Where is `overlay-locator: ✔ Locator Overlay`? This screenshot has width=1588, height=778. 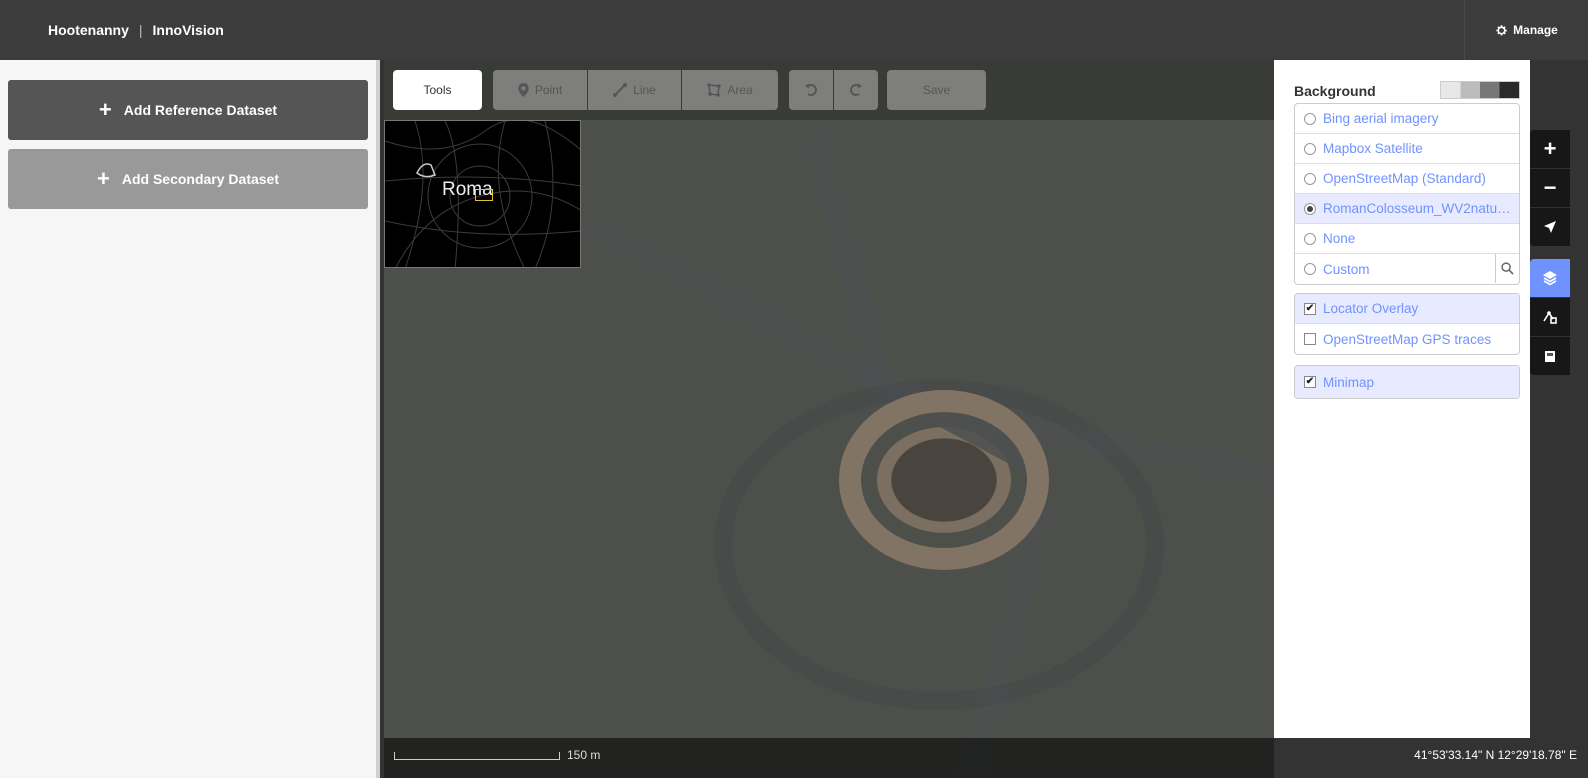 overlay-locator: ✔ Locator Overlay is located at coordinates (1407, 309).